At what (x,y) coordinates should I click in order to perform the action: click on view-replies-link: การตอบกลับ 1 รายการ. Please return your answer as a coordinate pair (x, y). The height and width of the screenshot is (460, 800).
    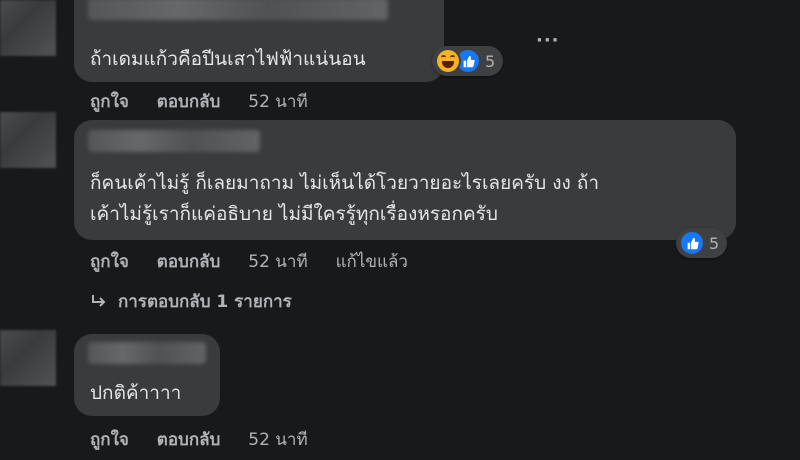
    Looking at the image, I should click on (191, 301).